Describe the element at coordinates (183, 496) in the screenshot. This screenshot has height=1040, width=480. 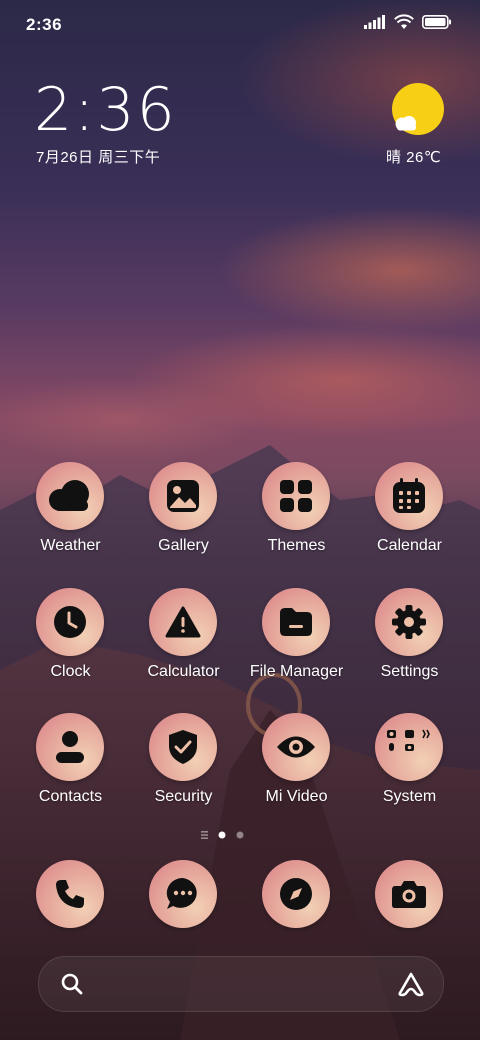
I see `gallery-icon` at that location.